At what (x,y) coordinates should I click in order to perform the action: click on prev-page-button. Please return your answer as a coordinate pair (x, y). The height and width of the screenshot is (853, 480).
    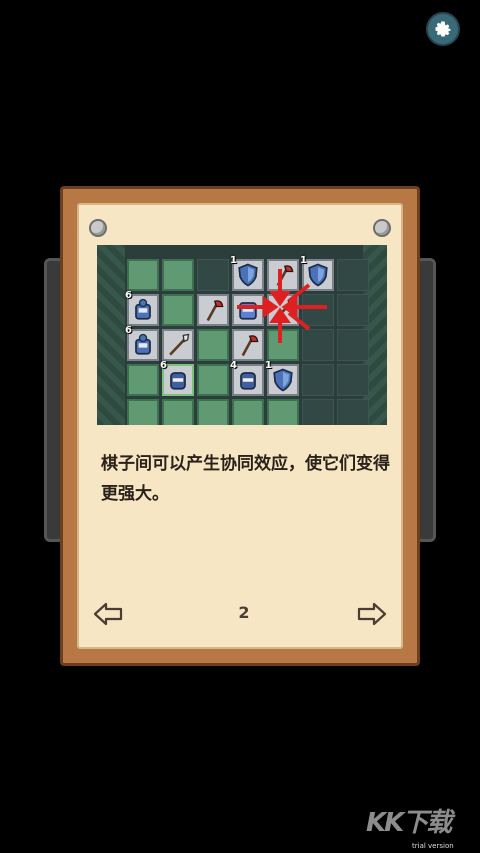
    Looking at the image, I should click on (108, 614).